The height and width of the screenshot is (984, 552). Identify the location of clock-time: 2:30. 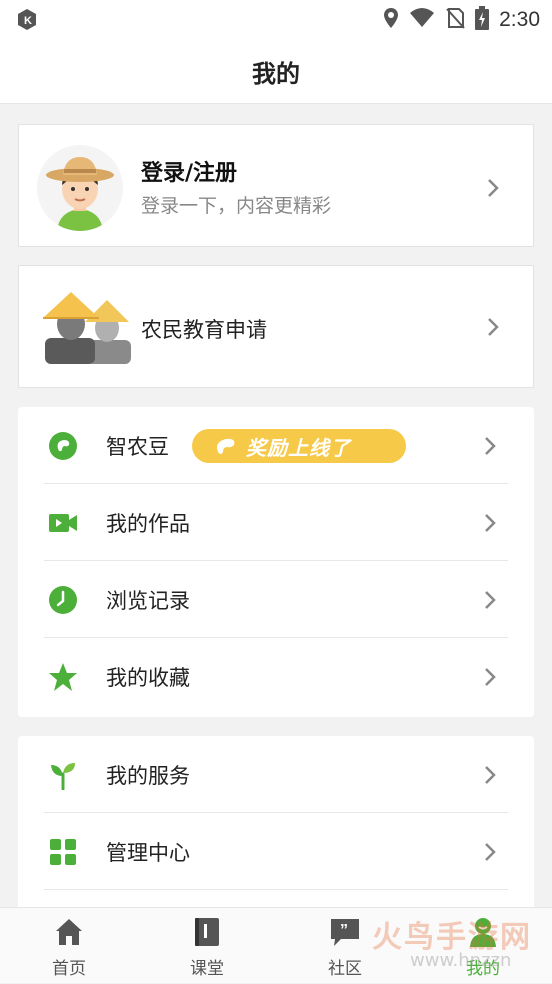
(519, 19).